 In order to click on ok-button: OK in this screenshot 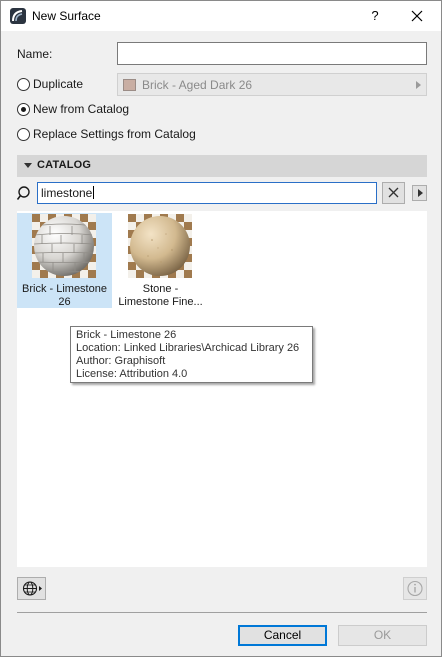, I will do `click(382, 635)`.